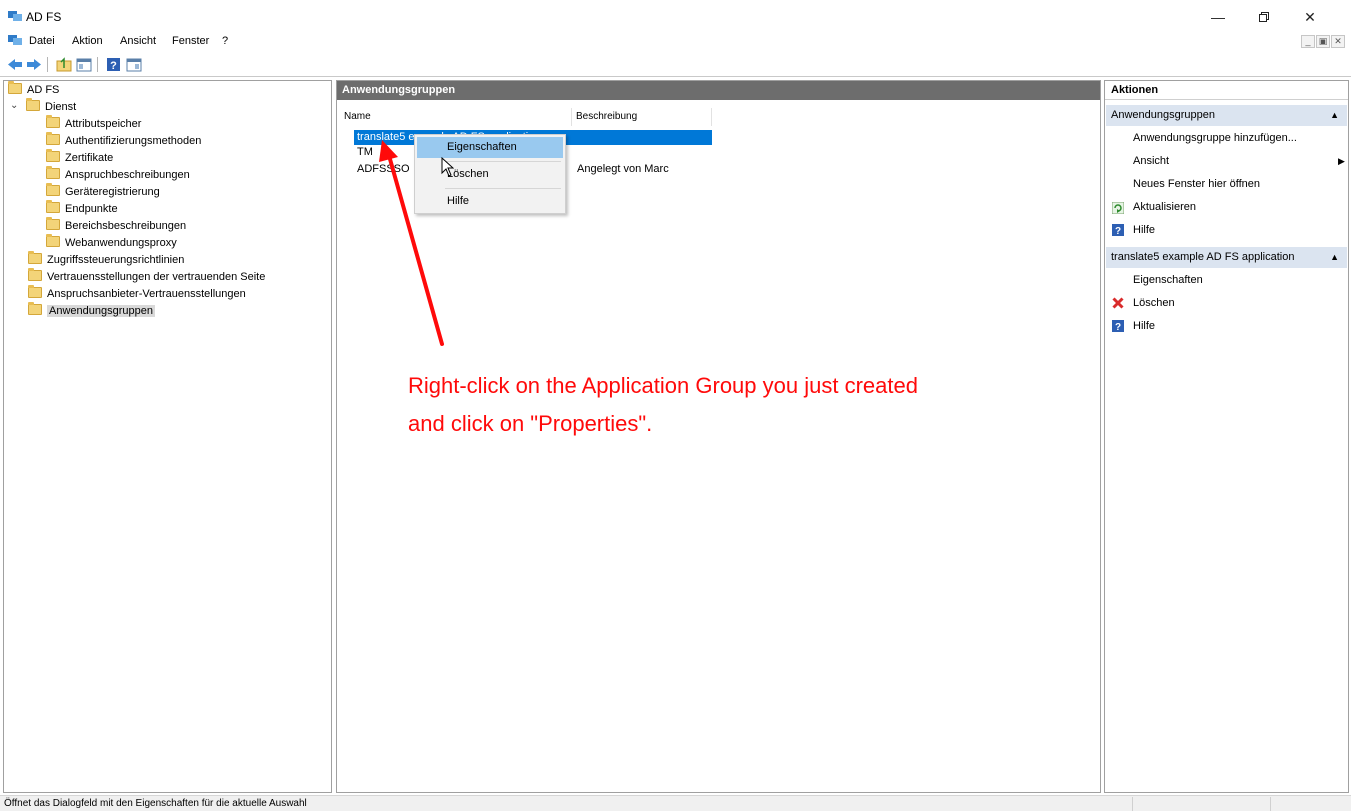 The height and width of the screenshot is (811, 1351). What do you see at coordinates (642, 117) in the screenshot?
I see `column-header-beschreibung: Beschreibung` at bounding box center [642, 117].